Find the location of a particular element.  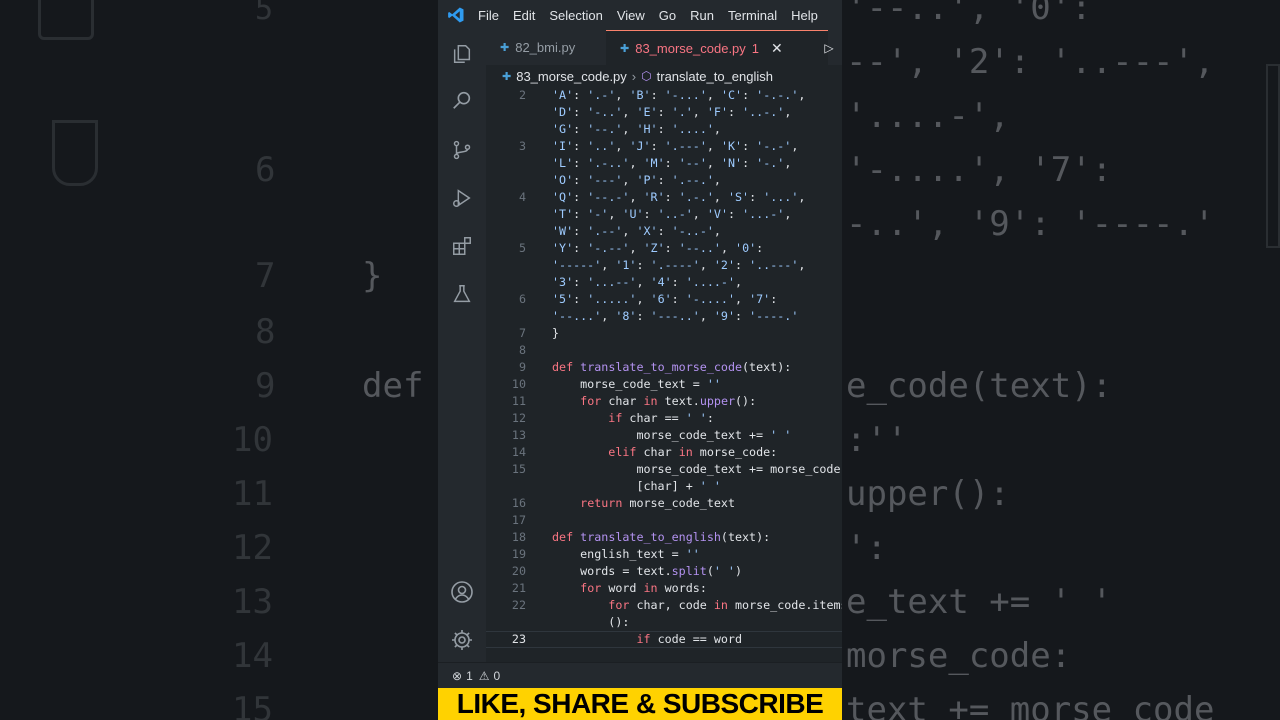

blurred-code-text: :'' is located at coordinates (877, 440).